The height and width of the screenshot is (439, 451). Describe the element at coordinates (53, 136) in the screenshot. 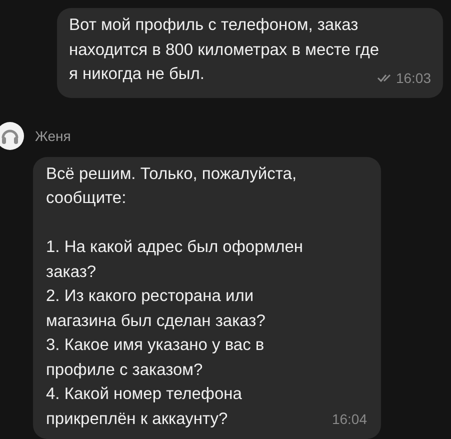

I see `sender-name: Женя` at that location.